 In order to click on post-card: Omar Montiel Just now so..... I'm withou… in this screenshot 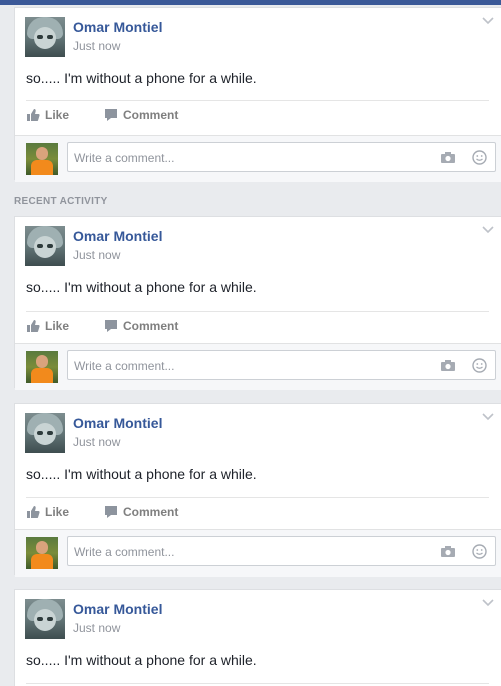, I will do `click(257, 637)`.